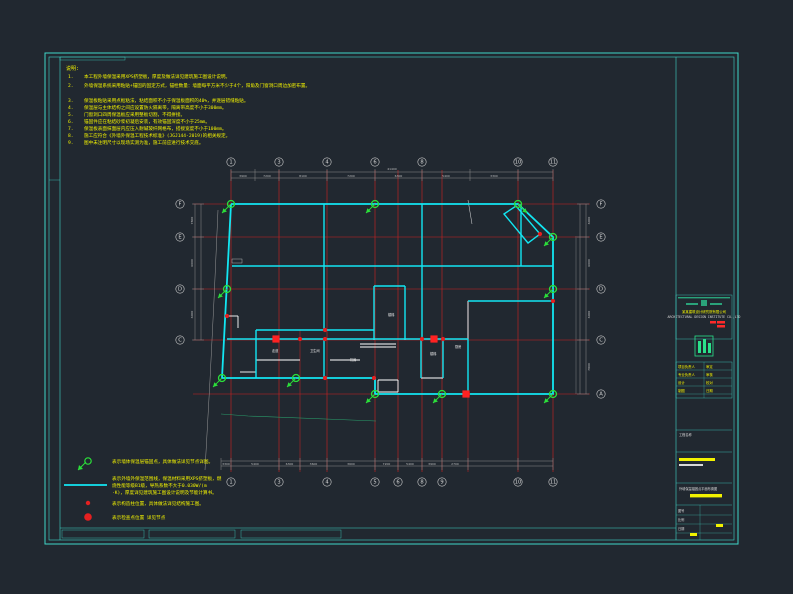  Describe the element at coordinates (134, 114) in the screenshot. I see `note-text: 门窗洞口四周保温板应采用整板切割，不得拼接。` at that location.